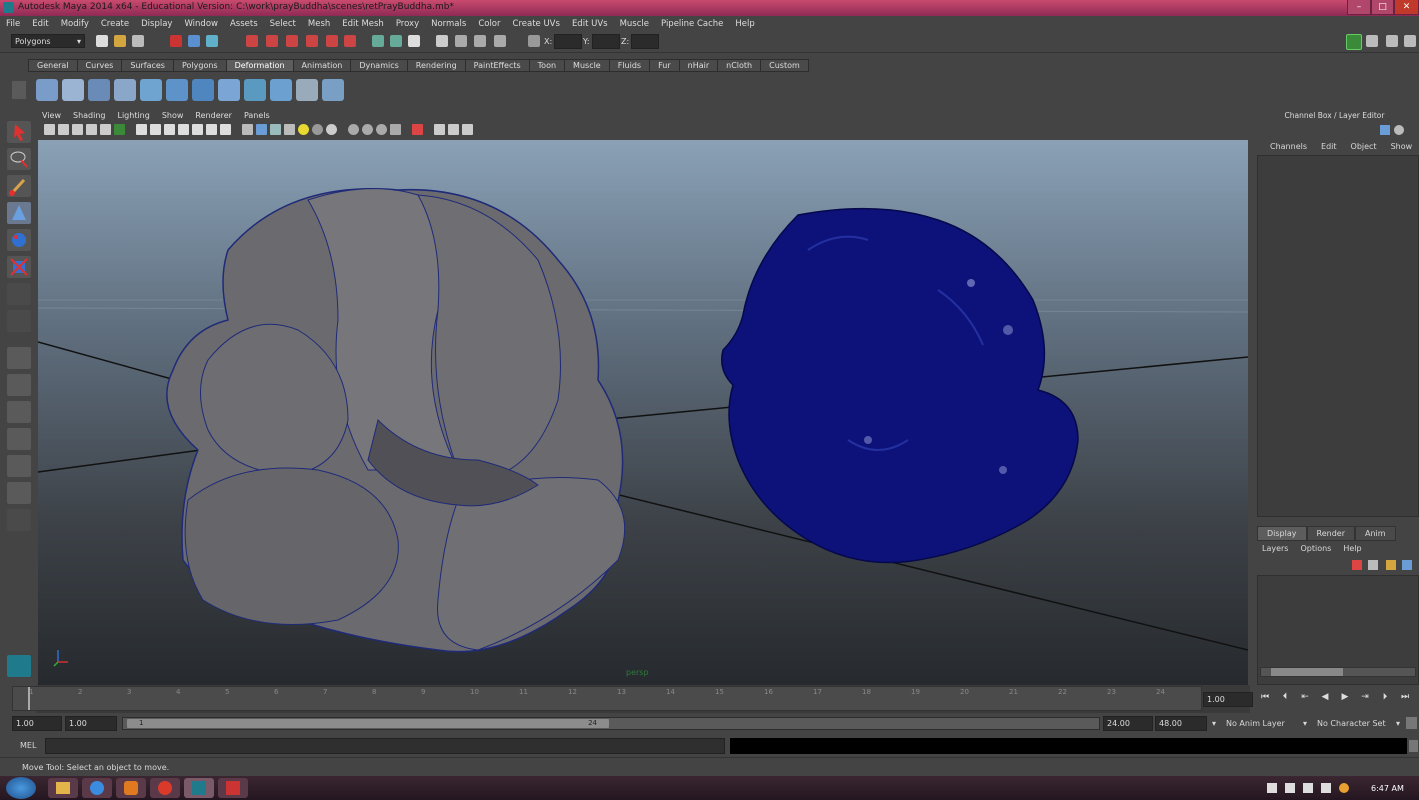  I want to click on tab-render: Render, so click(1330, 533).